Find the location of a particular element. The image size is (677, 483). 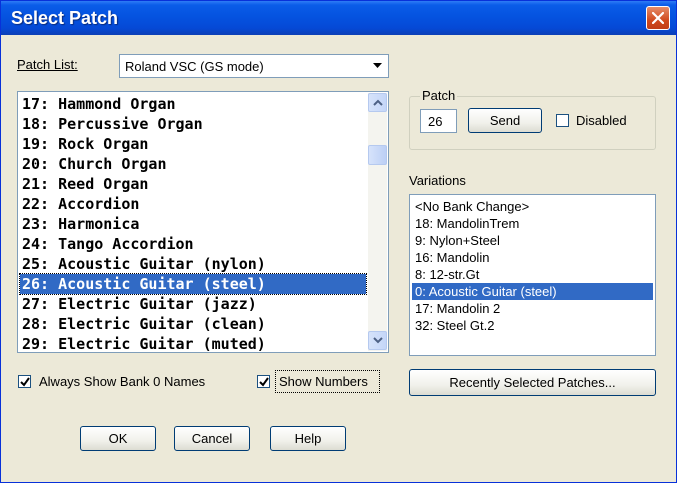

patch-list-item: 28: Electric Guitar (clean) is located at coordinates (193, 324).